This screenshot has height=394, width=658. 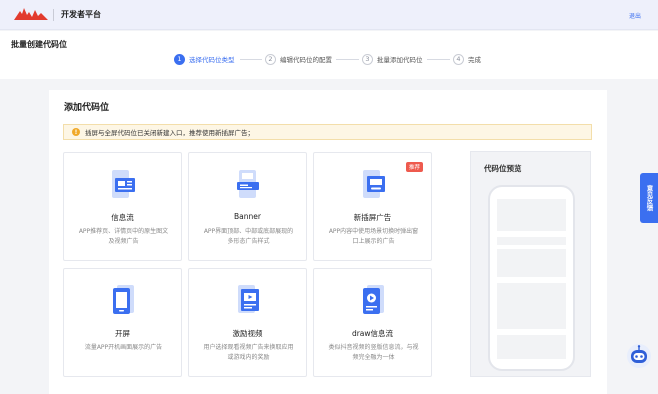 What do you see at coordinates (467, 59) in the screenshot?
I see `step-finish: 4 完成` at bounding box center [467, 59].